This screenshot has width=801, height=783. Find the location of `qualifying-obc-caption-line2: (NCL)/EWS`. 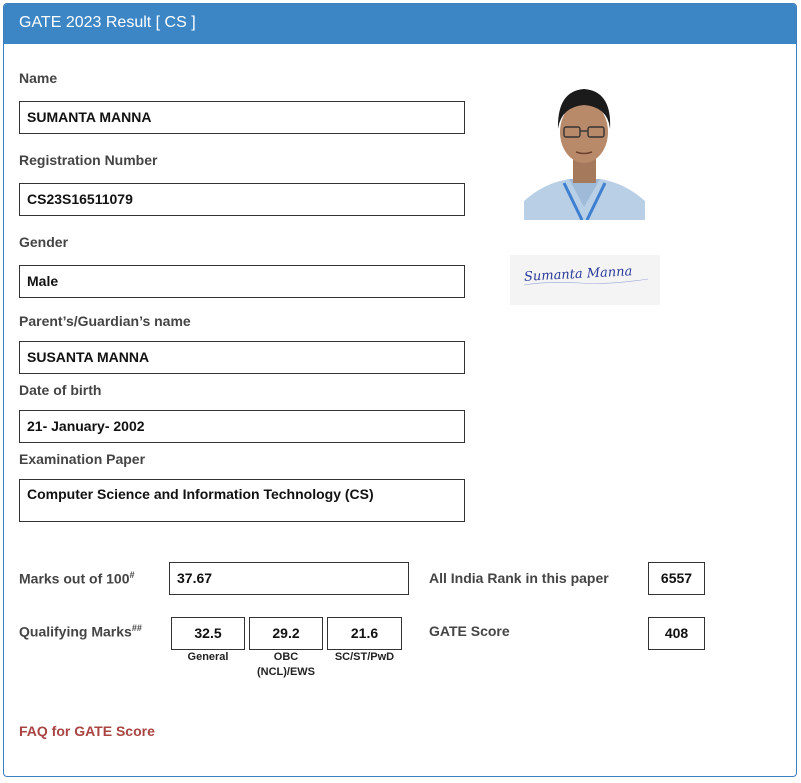

qualifying-obc-caption-line2: (NCL)/EWS is located at coordinates (286, 672).